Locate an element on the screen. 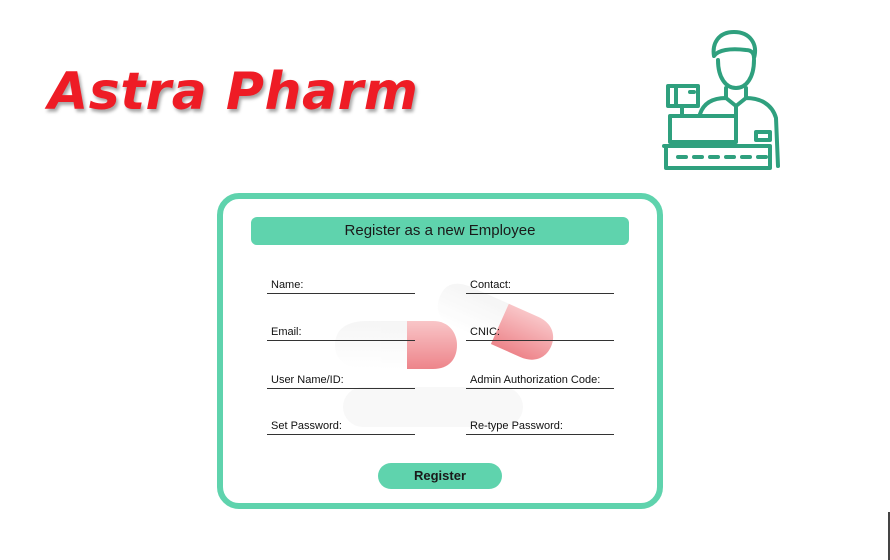 The width and height of the screenshot is (890, 560). form-title: Register as a new Employee is located at coordinates (440, 231).